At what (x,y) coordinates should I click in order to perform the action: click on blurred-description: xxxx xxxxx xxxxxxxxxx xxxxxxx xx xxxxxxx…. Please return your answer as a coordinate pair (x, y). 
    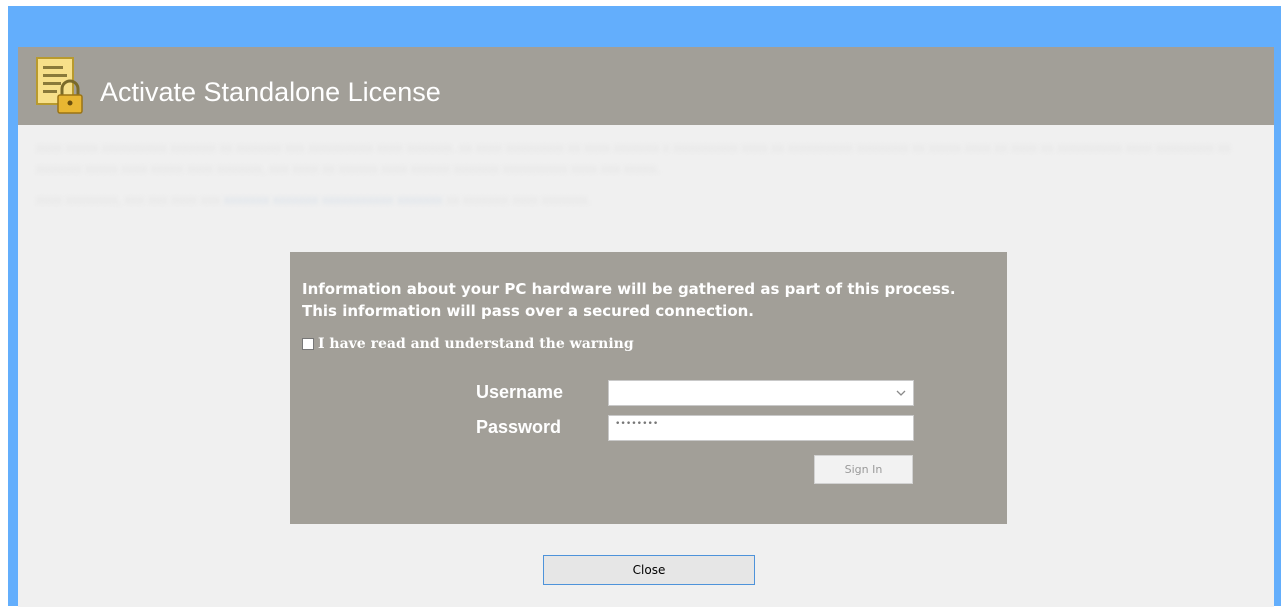
    Looking at the image, I should click on (633, 173).